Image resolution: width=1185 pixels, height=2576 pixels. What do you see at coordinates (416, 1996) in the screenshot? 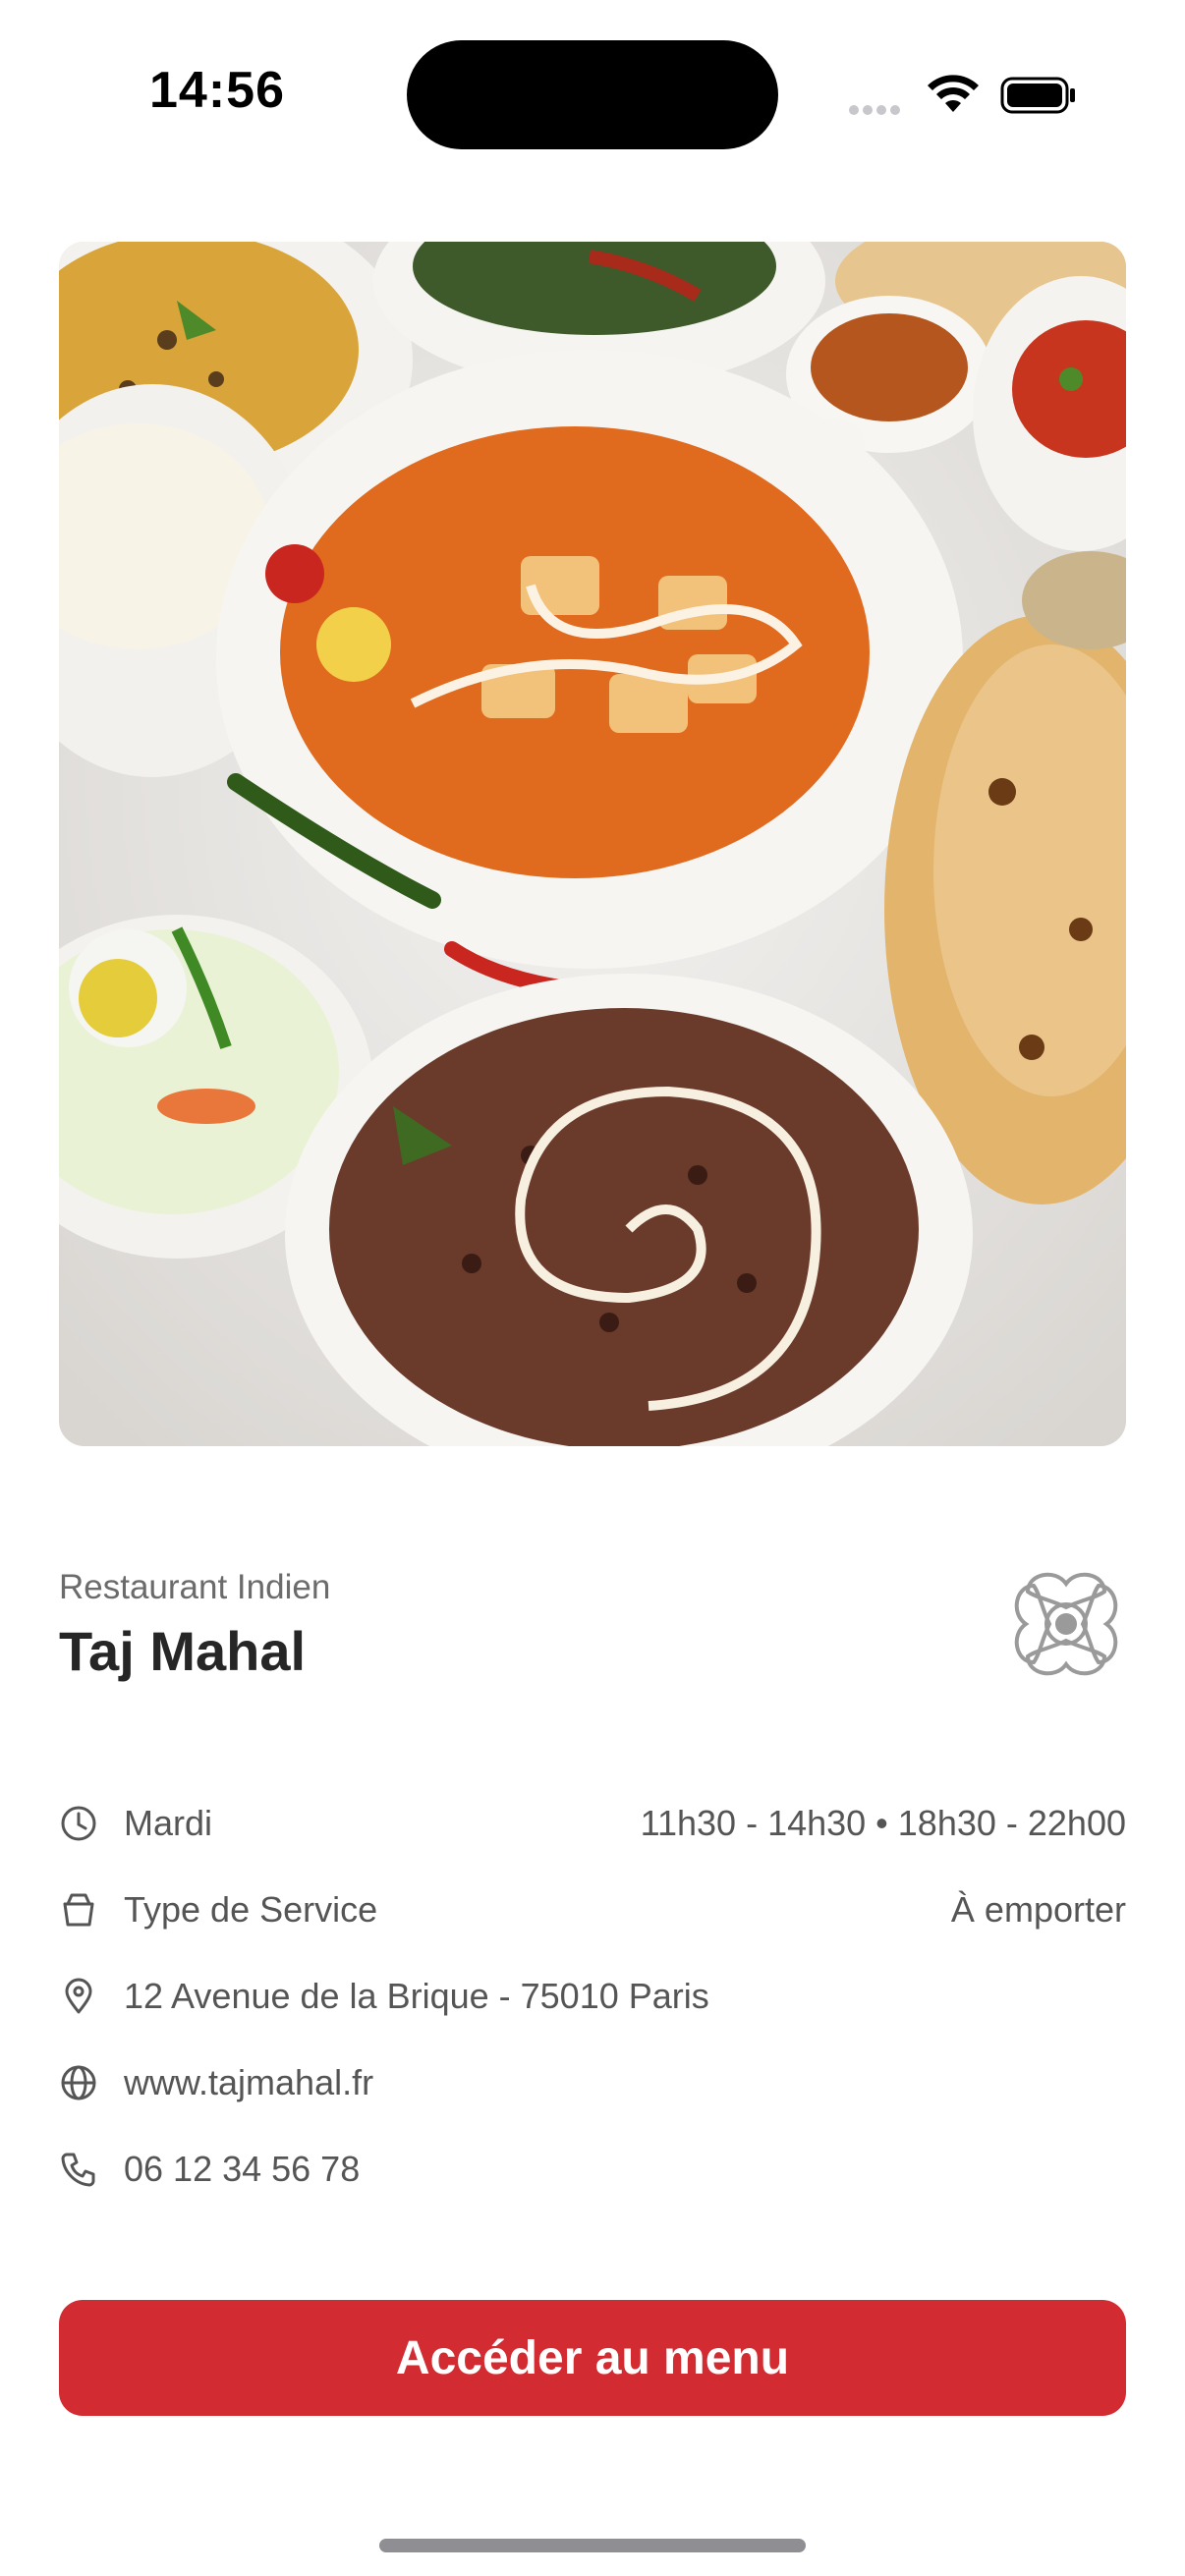
I see `address-text: 12 Avenue de la Brique - 75010 Paris` at bounding box center [416, 1996].